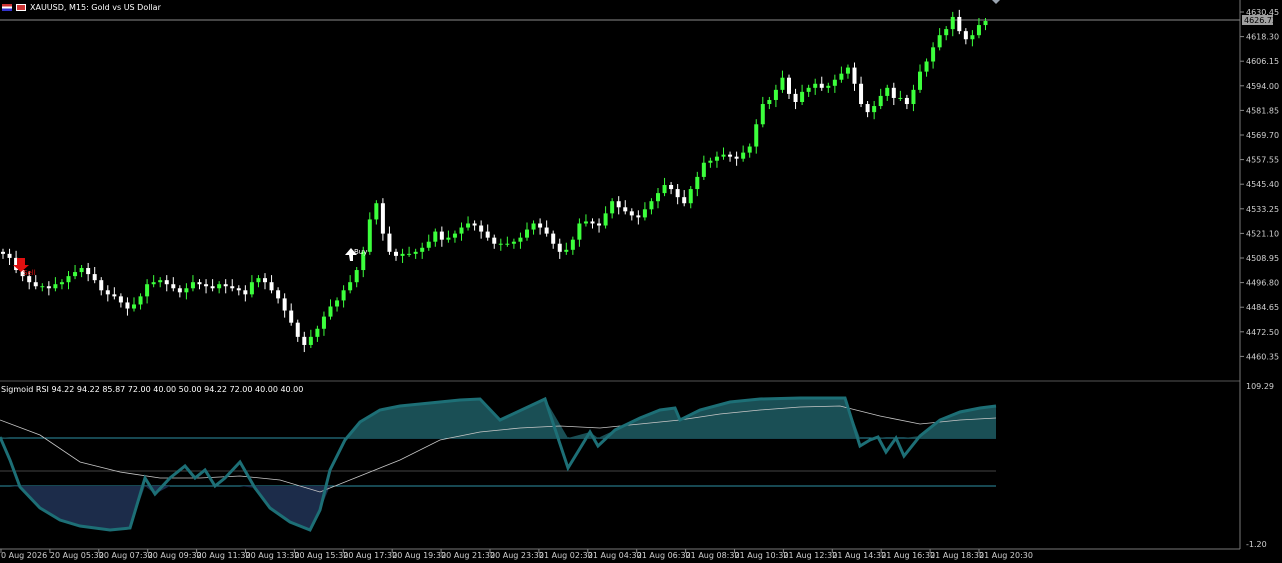 Image resolution: width=1282 pixels, height=563 pixels. I want to click on time-tick-label: 21 Aug 10:30, so click(762, 555).